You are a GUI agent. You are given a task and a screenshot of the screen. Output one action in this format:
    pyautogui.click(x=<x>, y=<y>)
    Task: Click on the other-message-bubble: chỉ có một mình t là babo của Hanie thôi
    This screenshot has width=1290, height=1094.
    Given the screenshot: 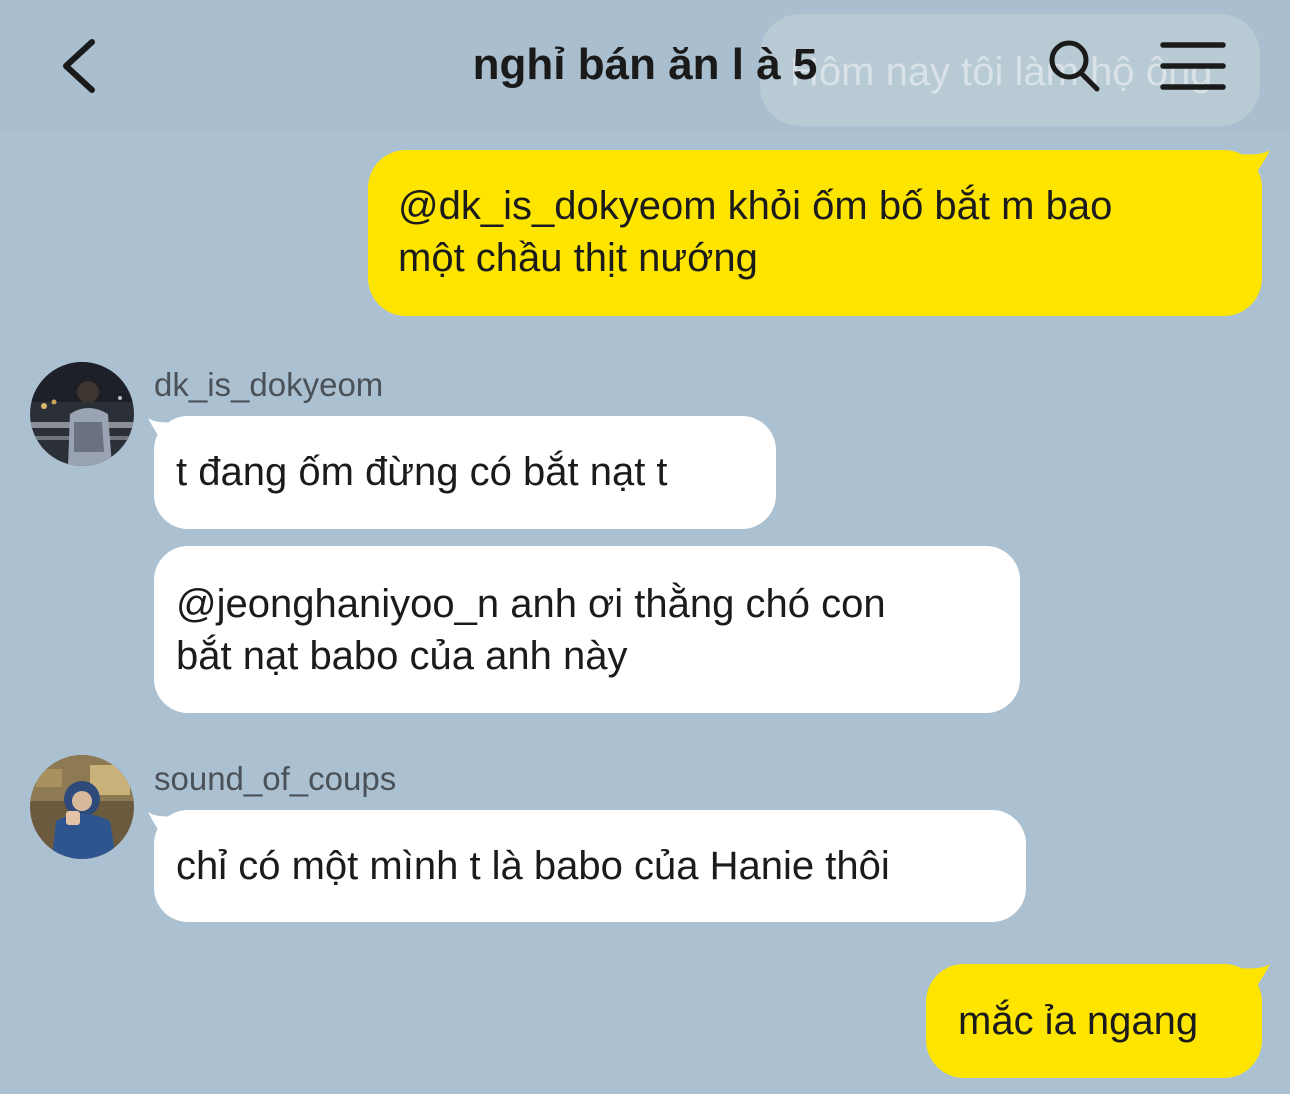 What is the action you would take?
    pyautogui.click(x=590, y=866)
    